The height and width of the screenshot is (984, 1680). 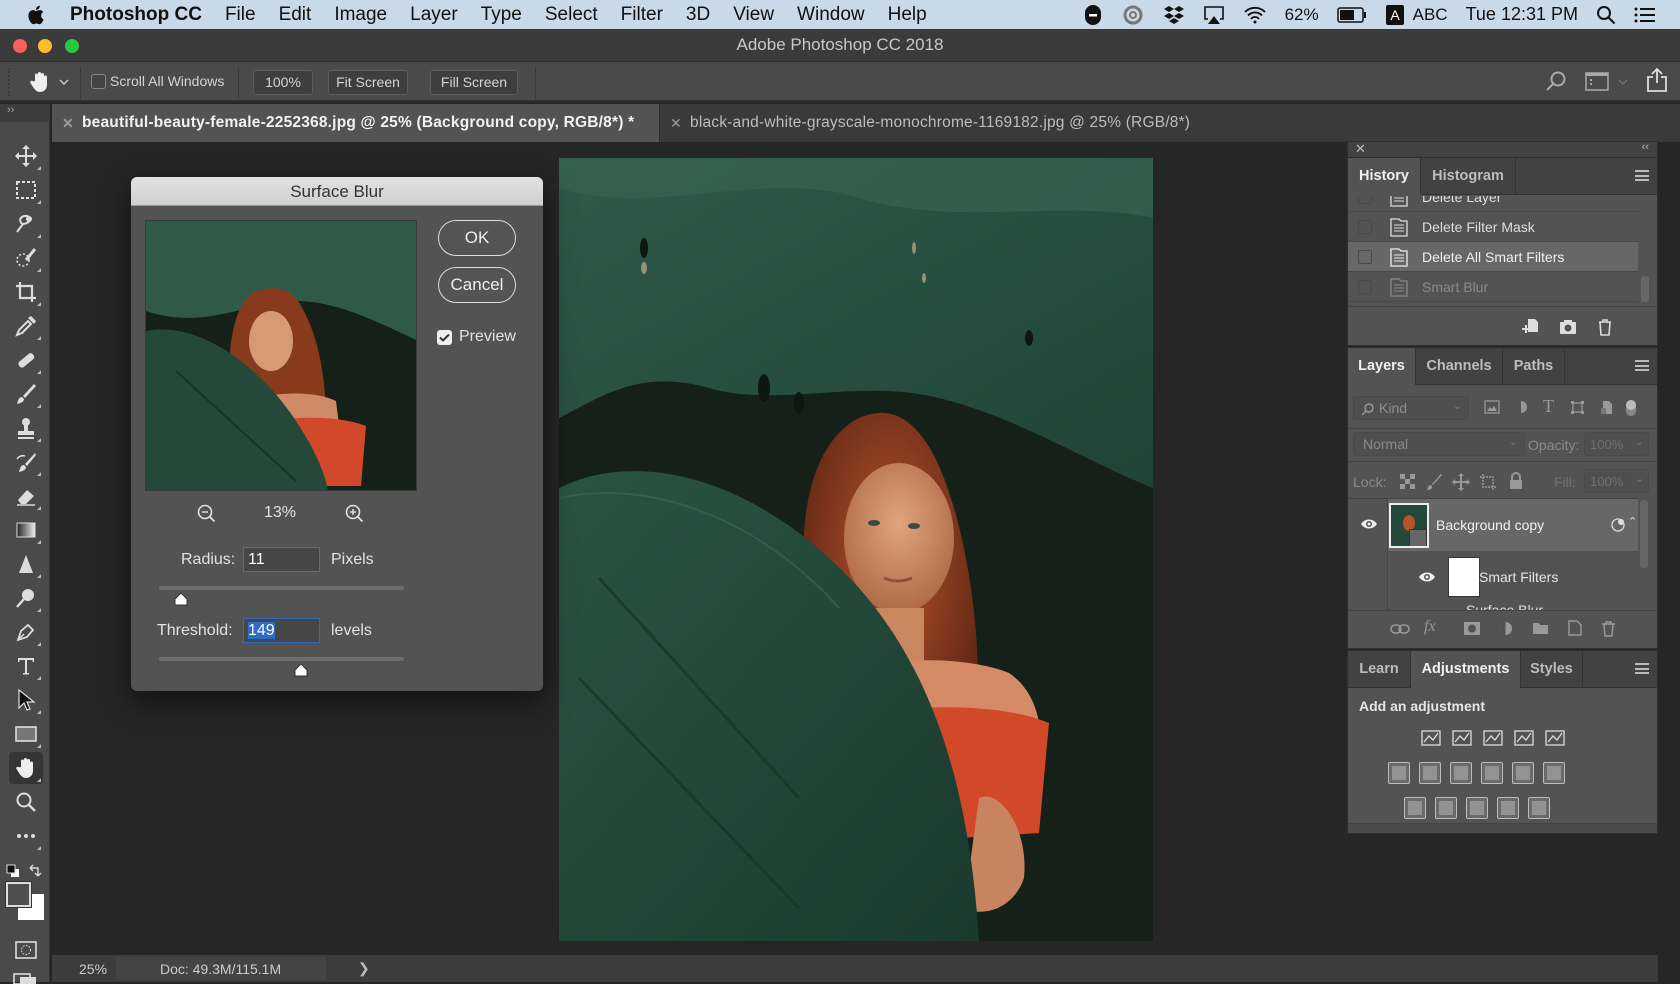 What do you see at coordinates (26, 360) in the screenshot?
I see `healing-brush-tool` at bounding box center [26, 360].